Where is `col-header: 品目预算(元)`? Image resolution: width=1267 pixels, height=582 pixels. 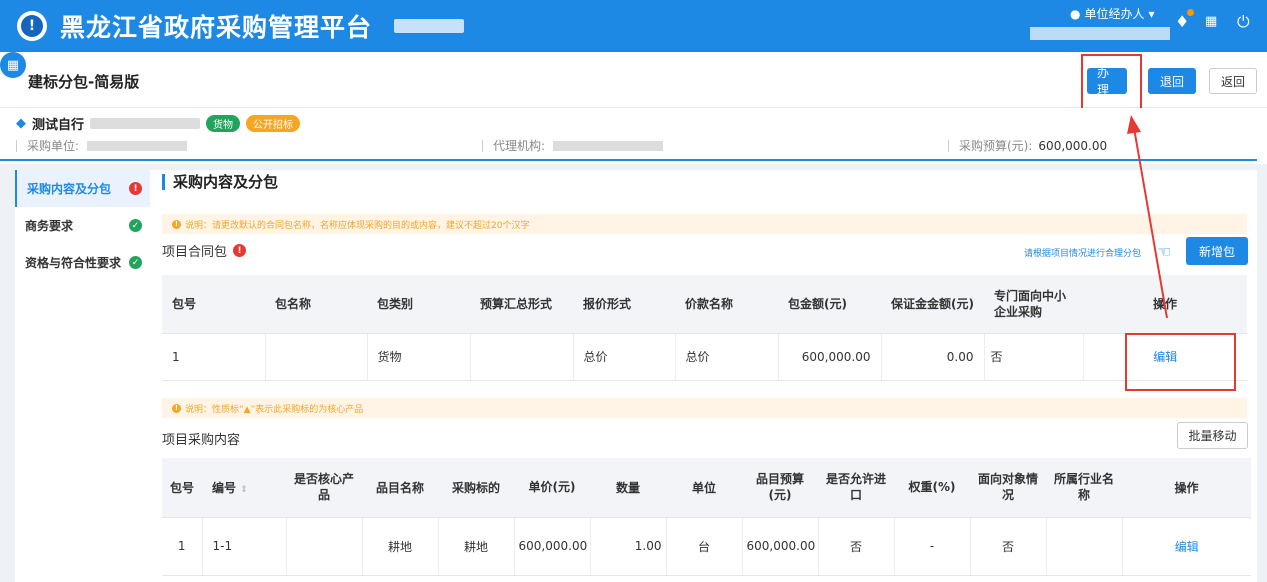
col-header: 品目预算(元) is located at coordinates (780, 488).